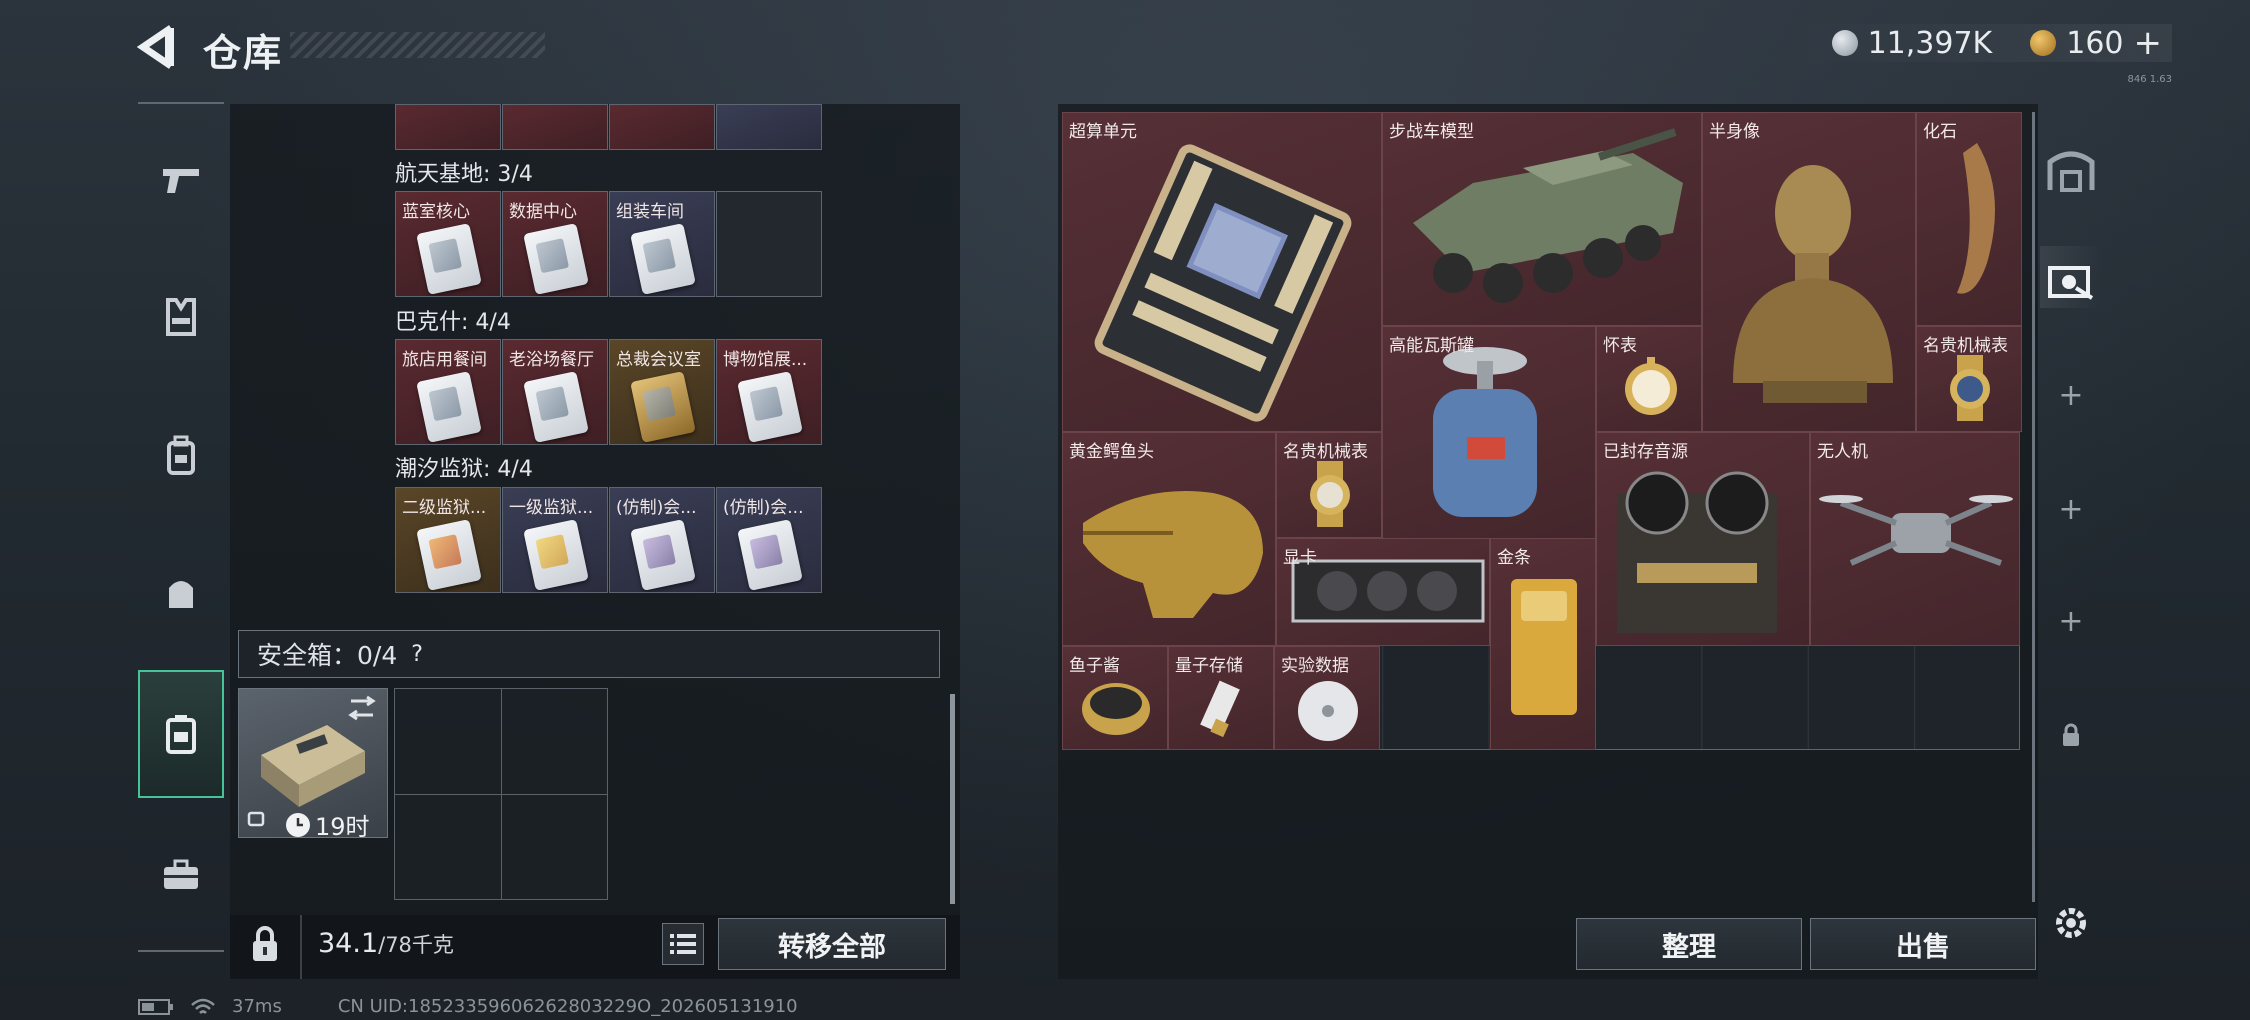  I want to click on scrollbar, so click(952, 799).